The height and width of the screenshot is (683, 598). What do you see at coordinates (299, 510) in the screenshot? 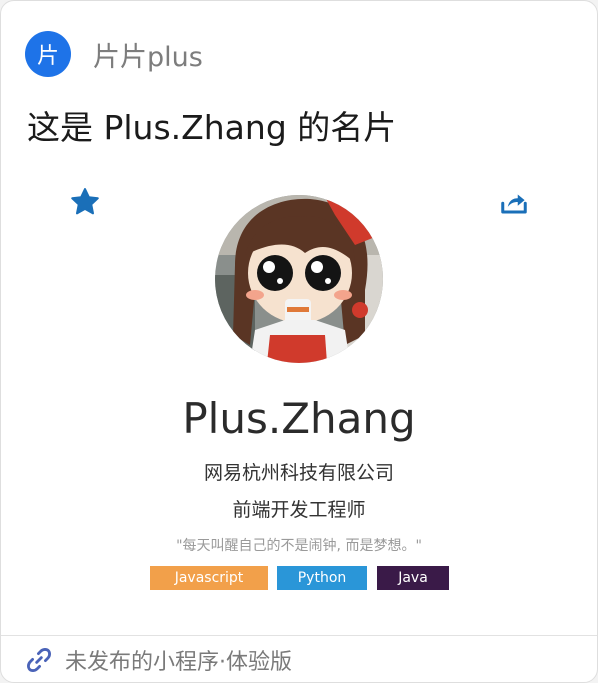
I see `profile-role: 前端开发工程师` at bounding box center [299, 510].